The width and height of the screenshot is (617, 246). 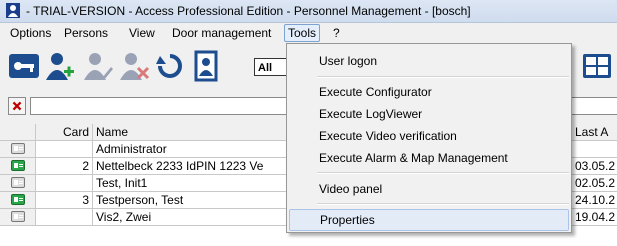 I want to click on menu-item-properties: Properties, so click(x=429, y=220).